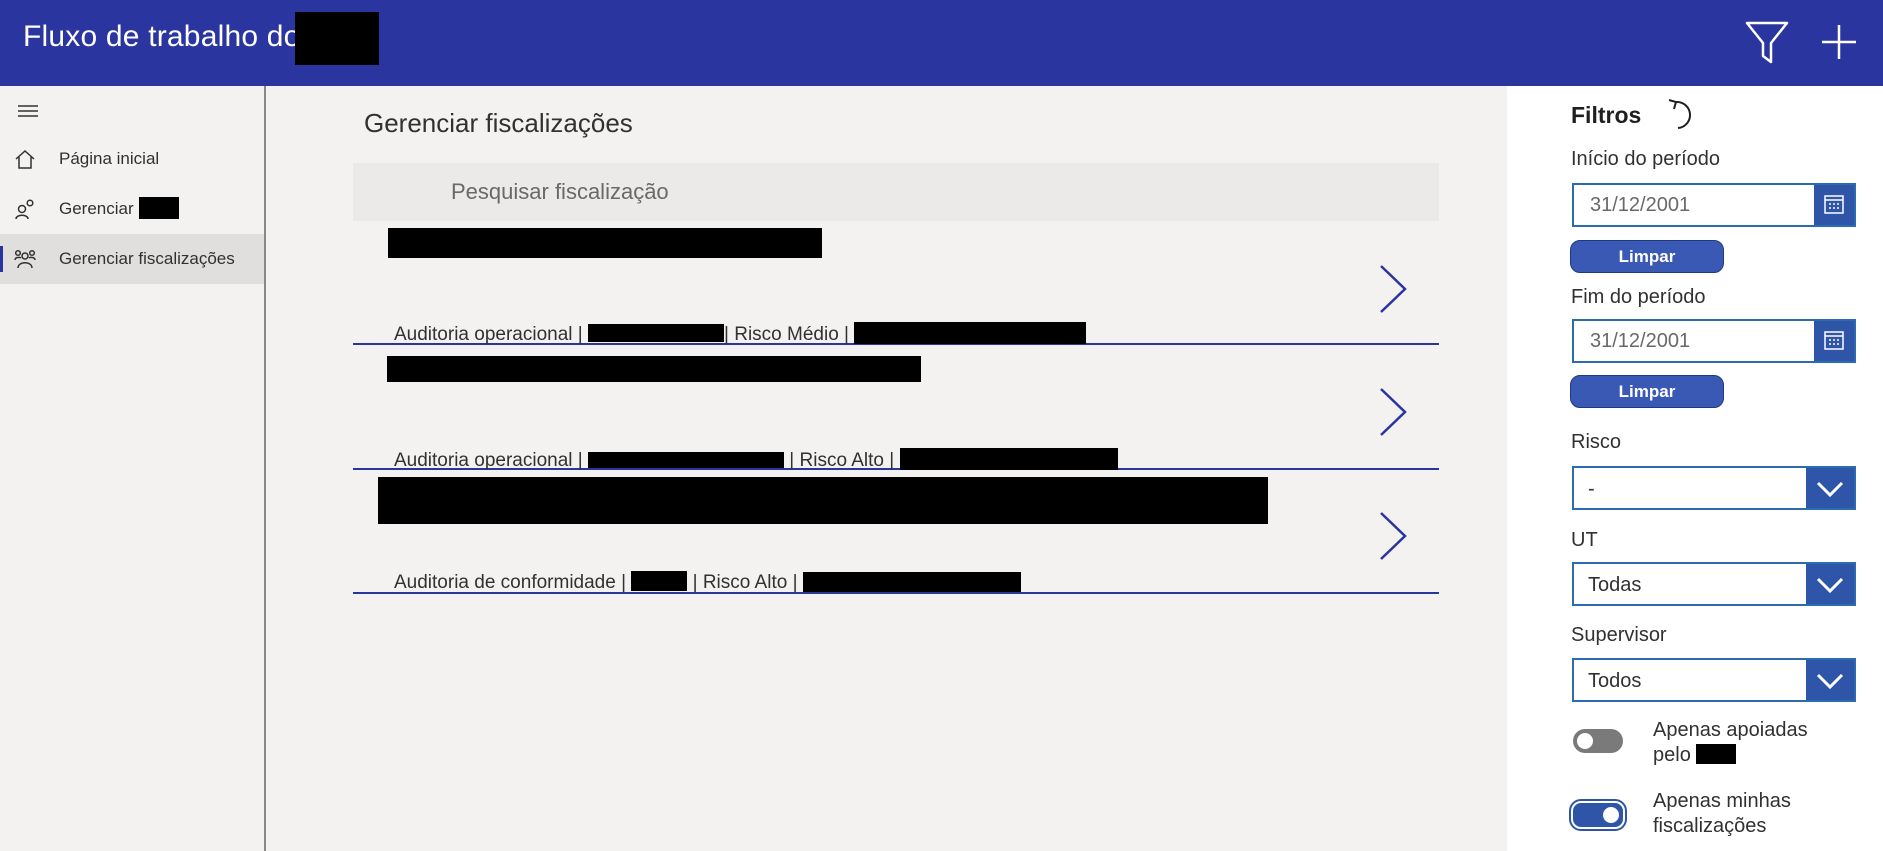  I want to click on sidebar-item-manage: Gerenciar, so click(132, 209).